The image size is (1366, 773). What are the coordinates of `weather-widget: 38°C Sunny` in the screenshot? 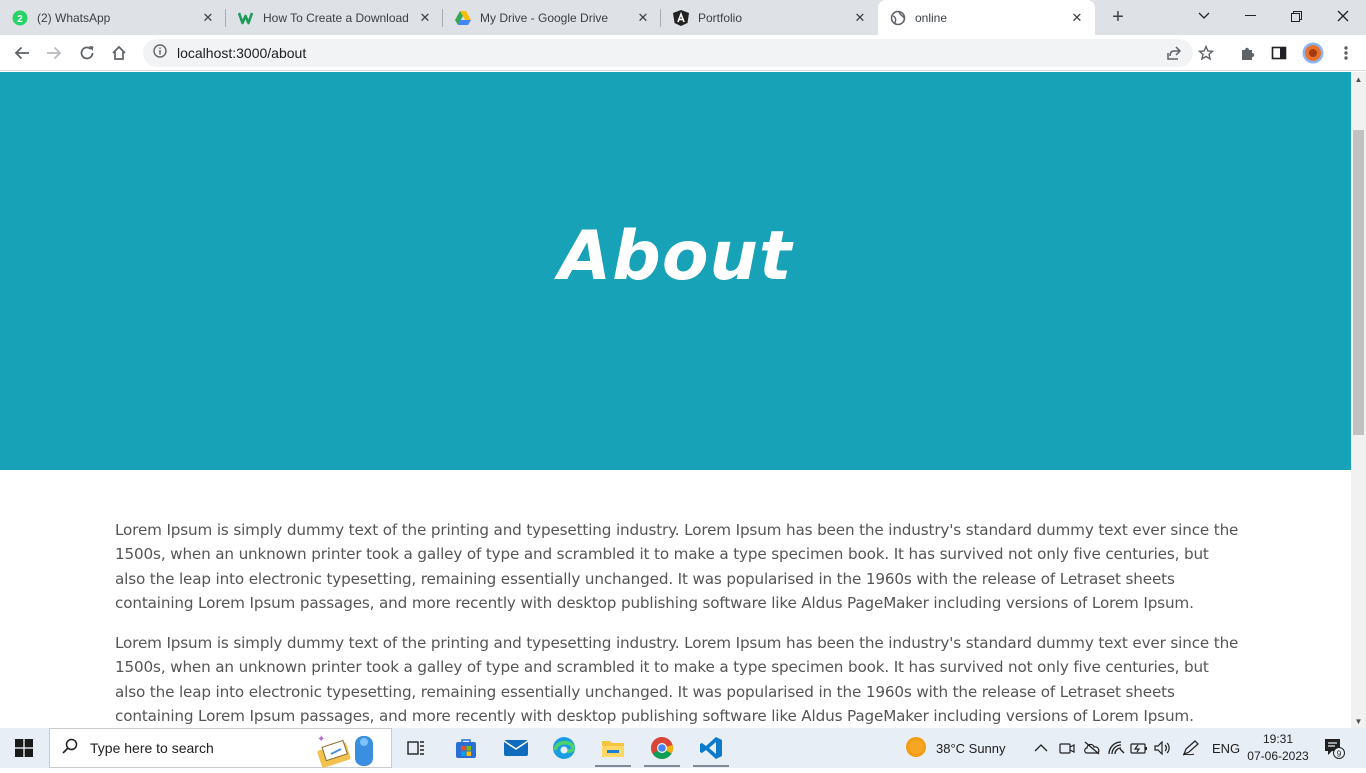 It's located at (955, 748).